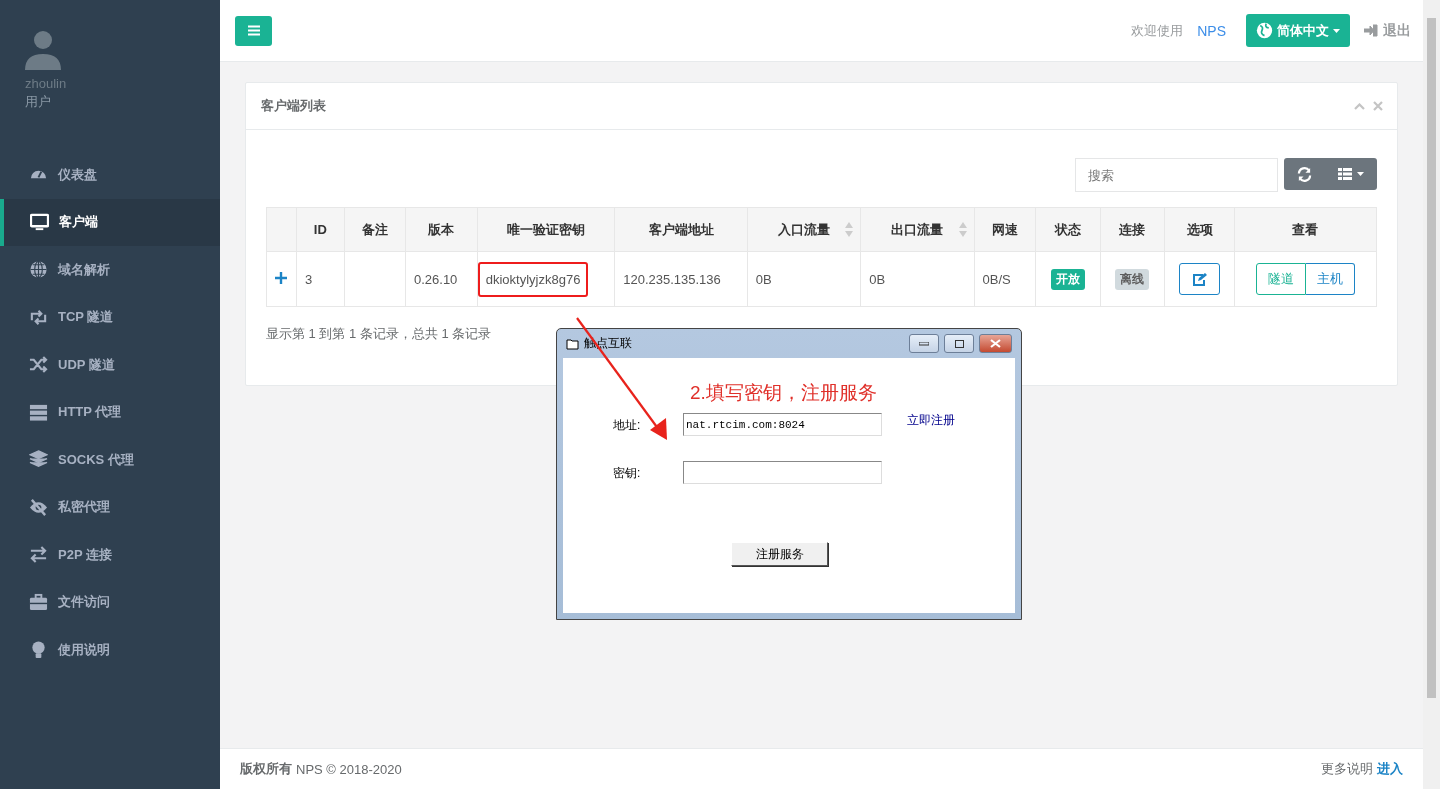 This screenshot has height=789, width=1440. I want to click on user-name: zhoulin, so click(46, 83).